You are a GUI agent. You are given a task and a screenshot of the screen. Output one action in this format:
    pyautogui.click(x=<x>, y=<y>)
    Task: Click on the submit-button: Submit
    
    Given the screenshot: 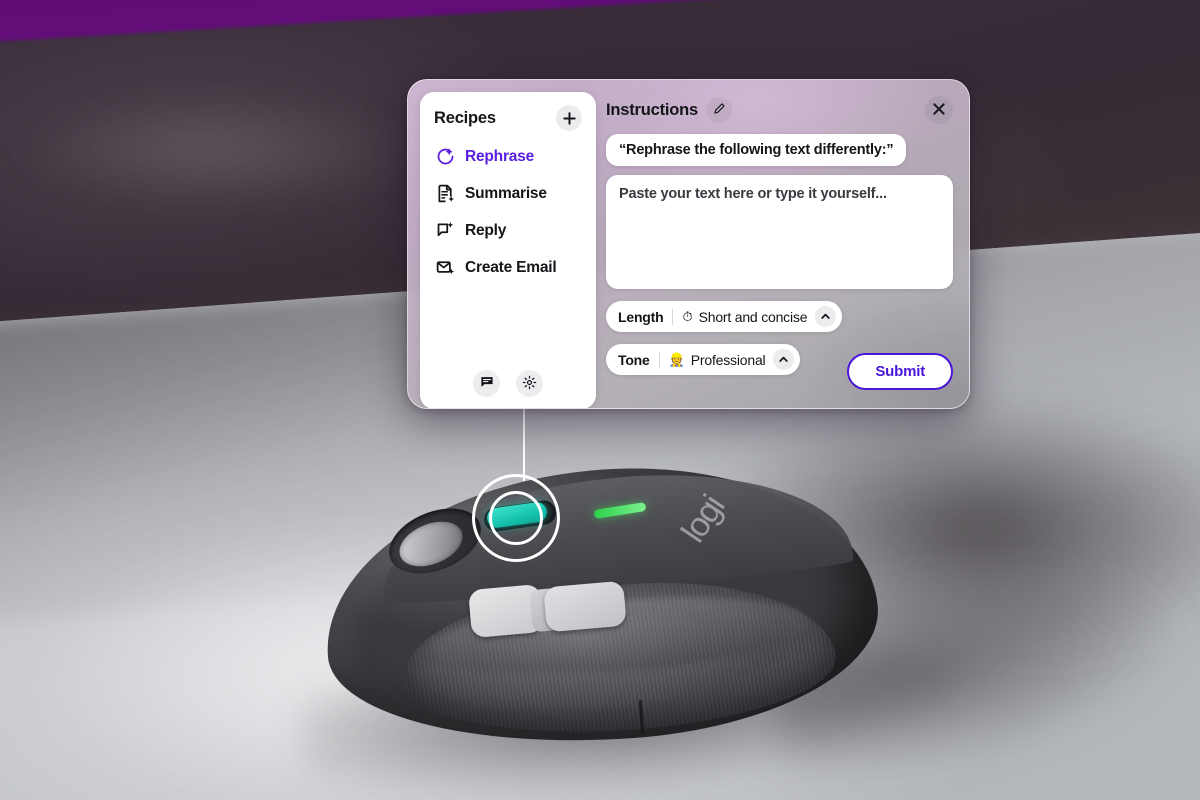 What is the action you would take?
    pyautogui.click(x=900, y=371)
    